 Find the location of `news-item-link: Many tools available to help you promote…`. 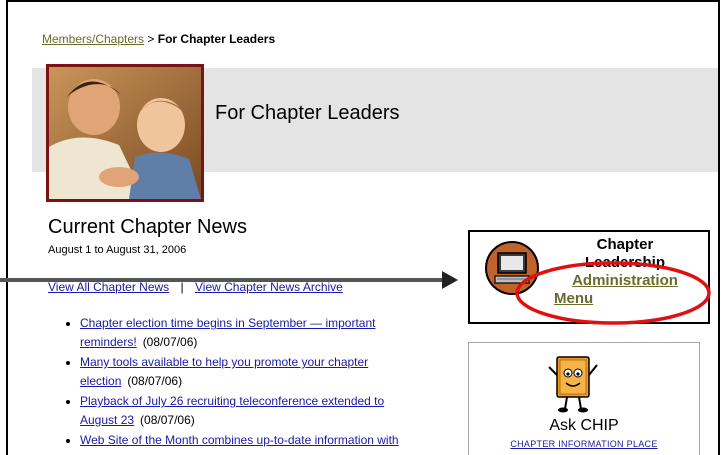

news-item-link: Many tools available to help you promote… is located at coordinates (224, 371).